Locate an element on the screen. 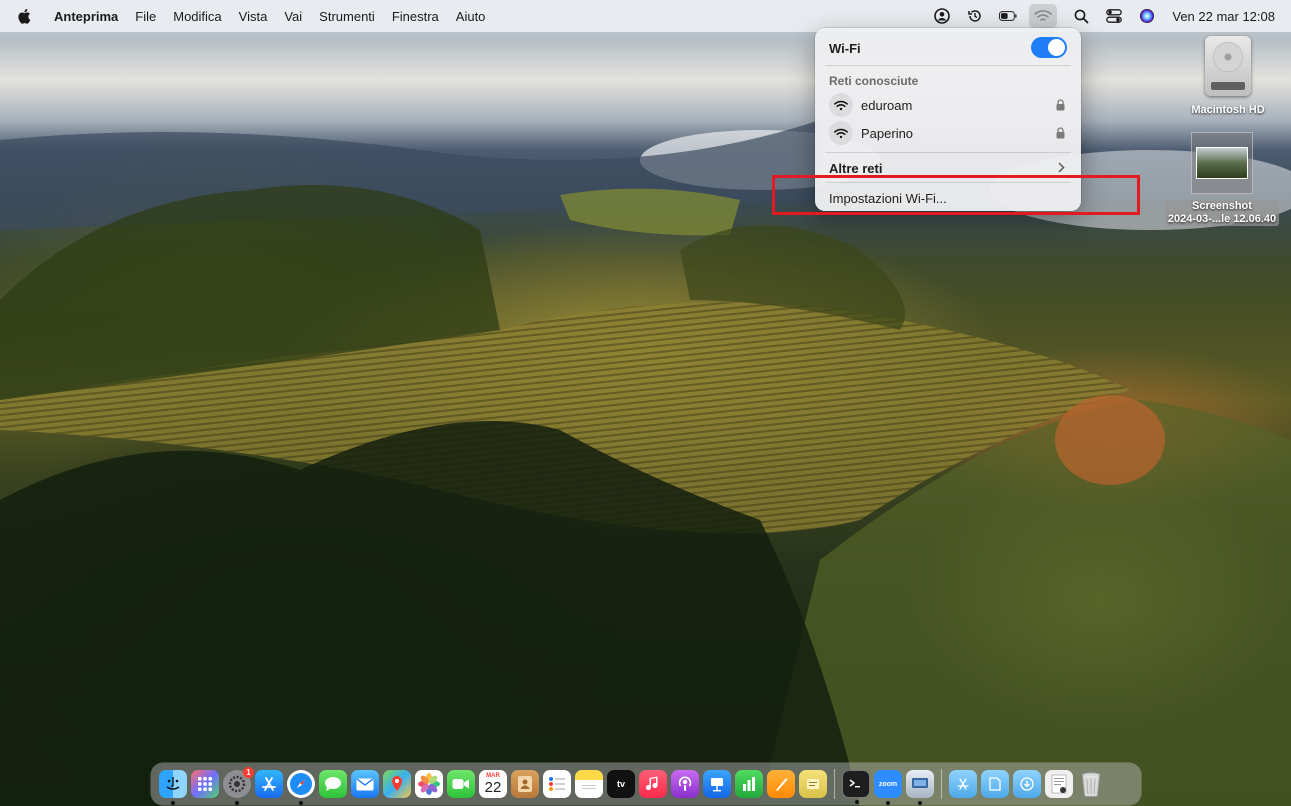  menu-file: File is located at coordinates (145, 16).